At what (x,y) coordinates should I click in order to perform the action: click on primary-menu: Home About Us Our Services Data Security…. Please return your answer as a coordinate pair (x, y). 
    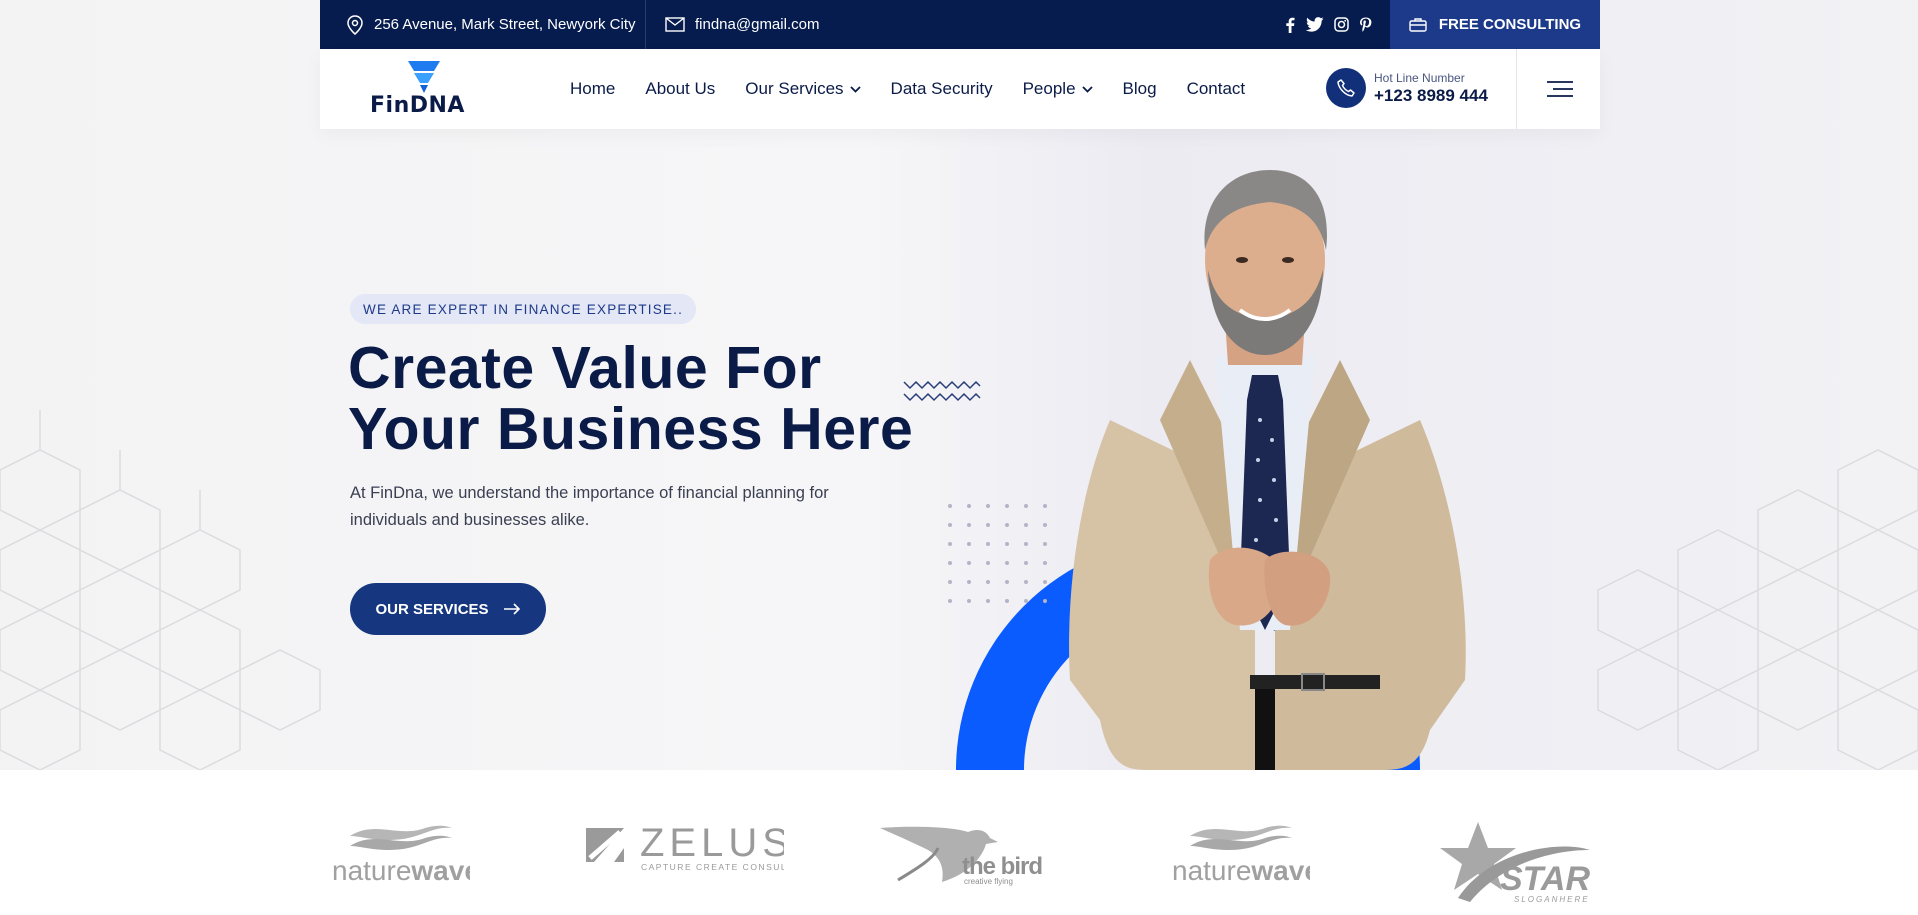
    Looking at the image, I should click on (907, 89).